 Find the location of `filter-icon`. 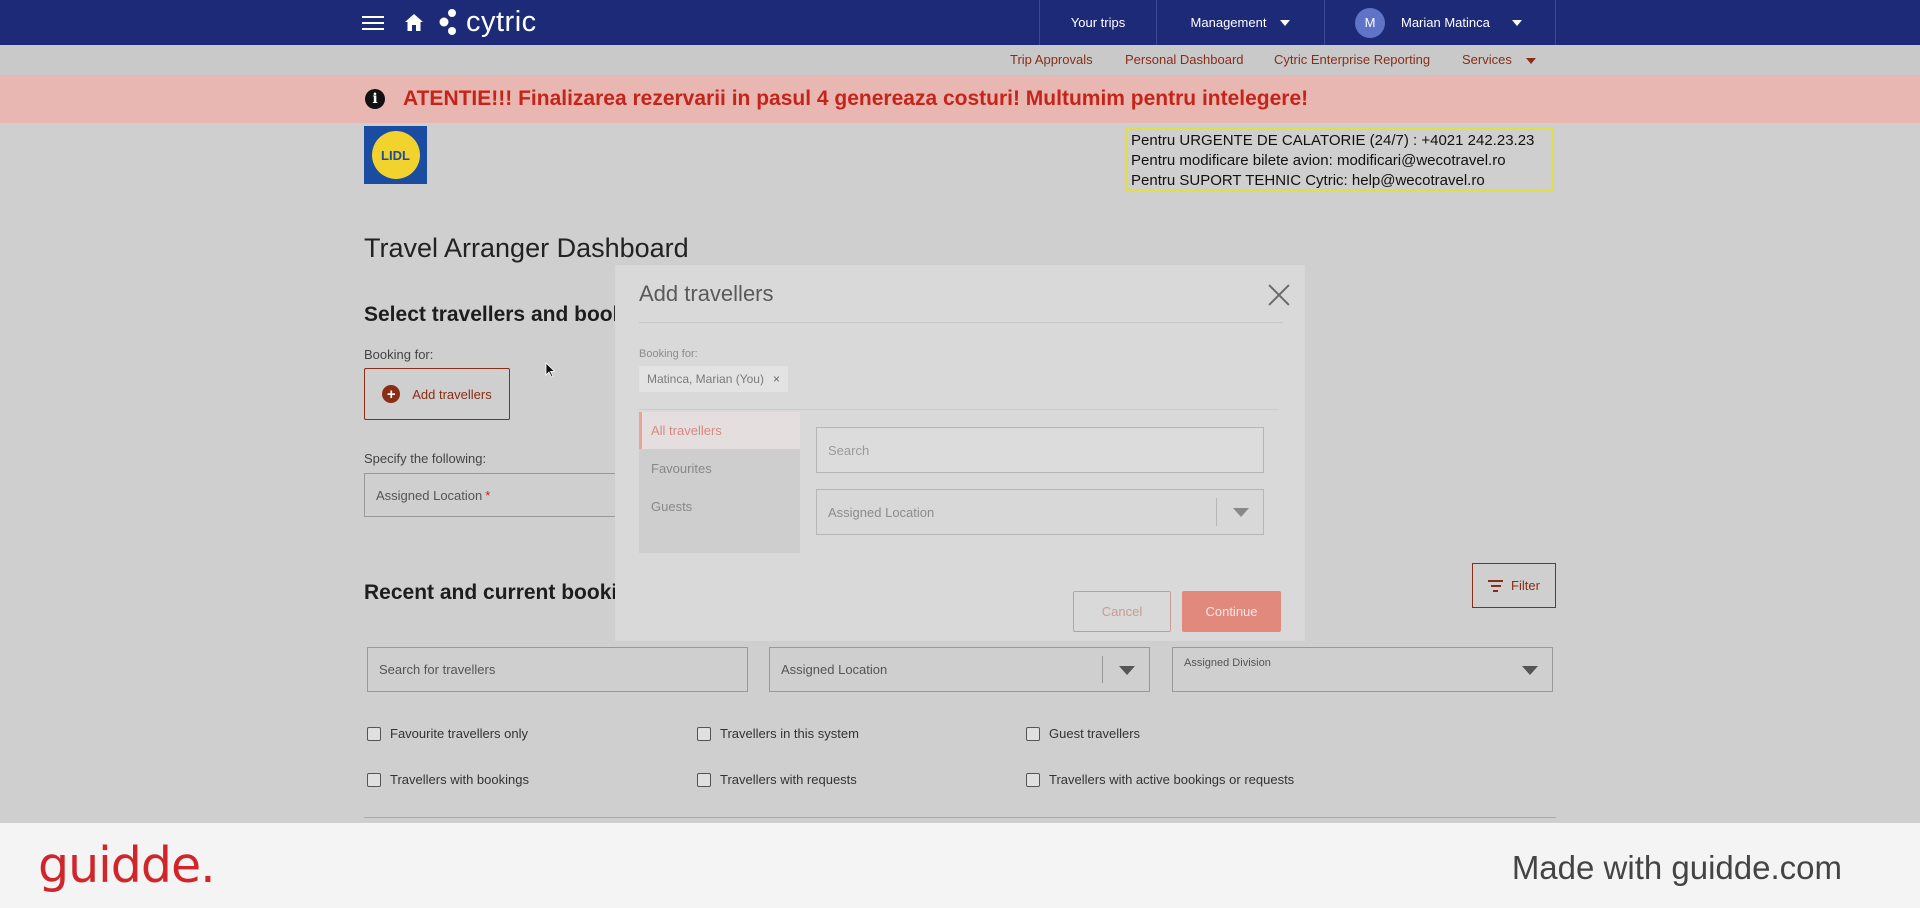

filter-icon is located at coordinates (1496, 586).